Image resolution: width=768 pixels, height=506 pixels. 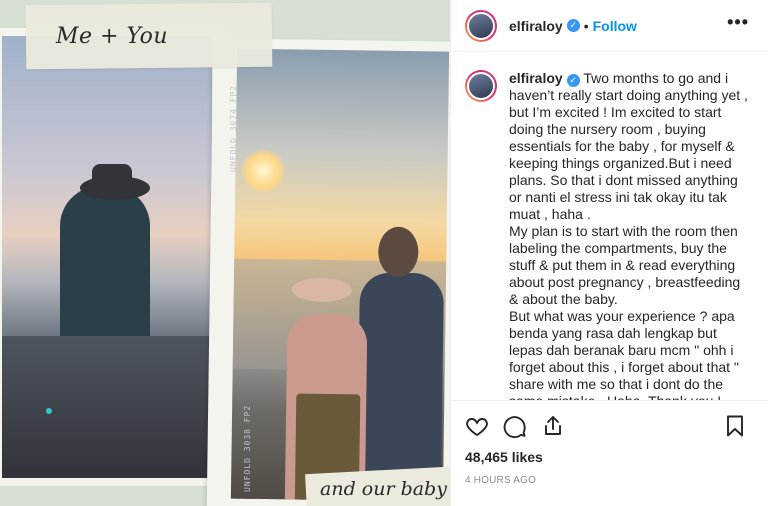 I want to click on tape-caption: Me + You, so click(x=112, y=36).